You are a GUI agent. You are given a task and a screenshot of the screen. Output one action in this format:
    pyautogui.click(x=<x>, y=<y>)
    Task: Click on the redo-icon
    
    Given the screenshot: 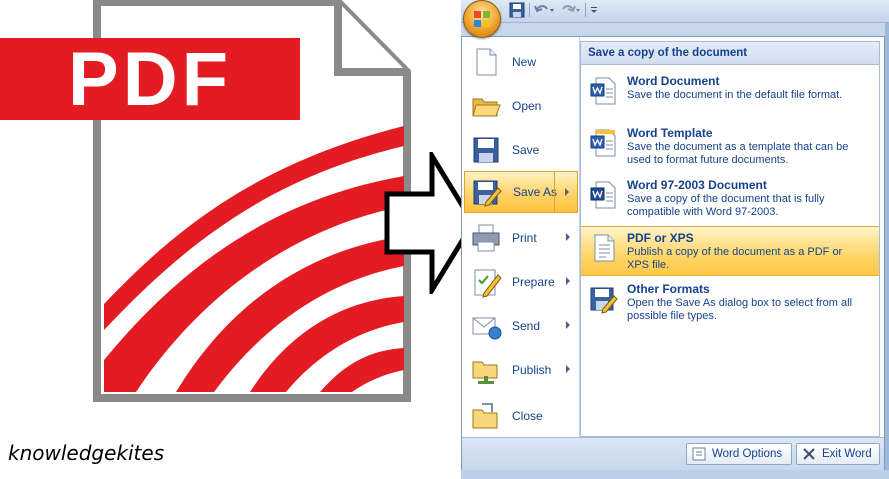 What is the action you would take?
    pyautogui.click(x=570, y=10)
    